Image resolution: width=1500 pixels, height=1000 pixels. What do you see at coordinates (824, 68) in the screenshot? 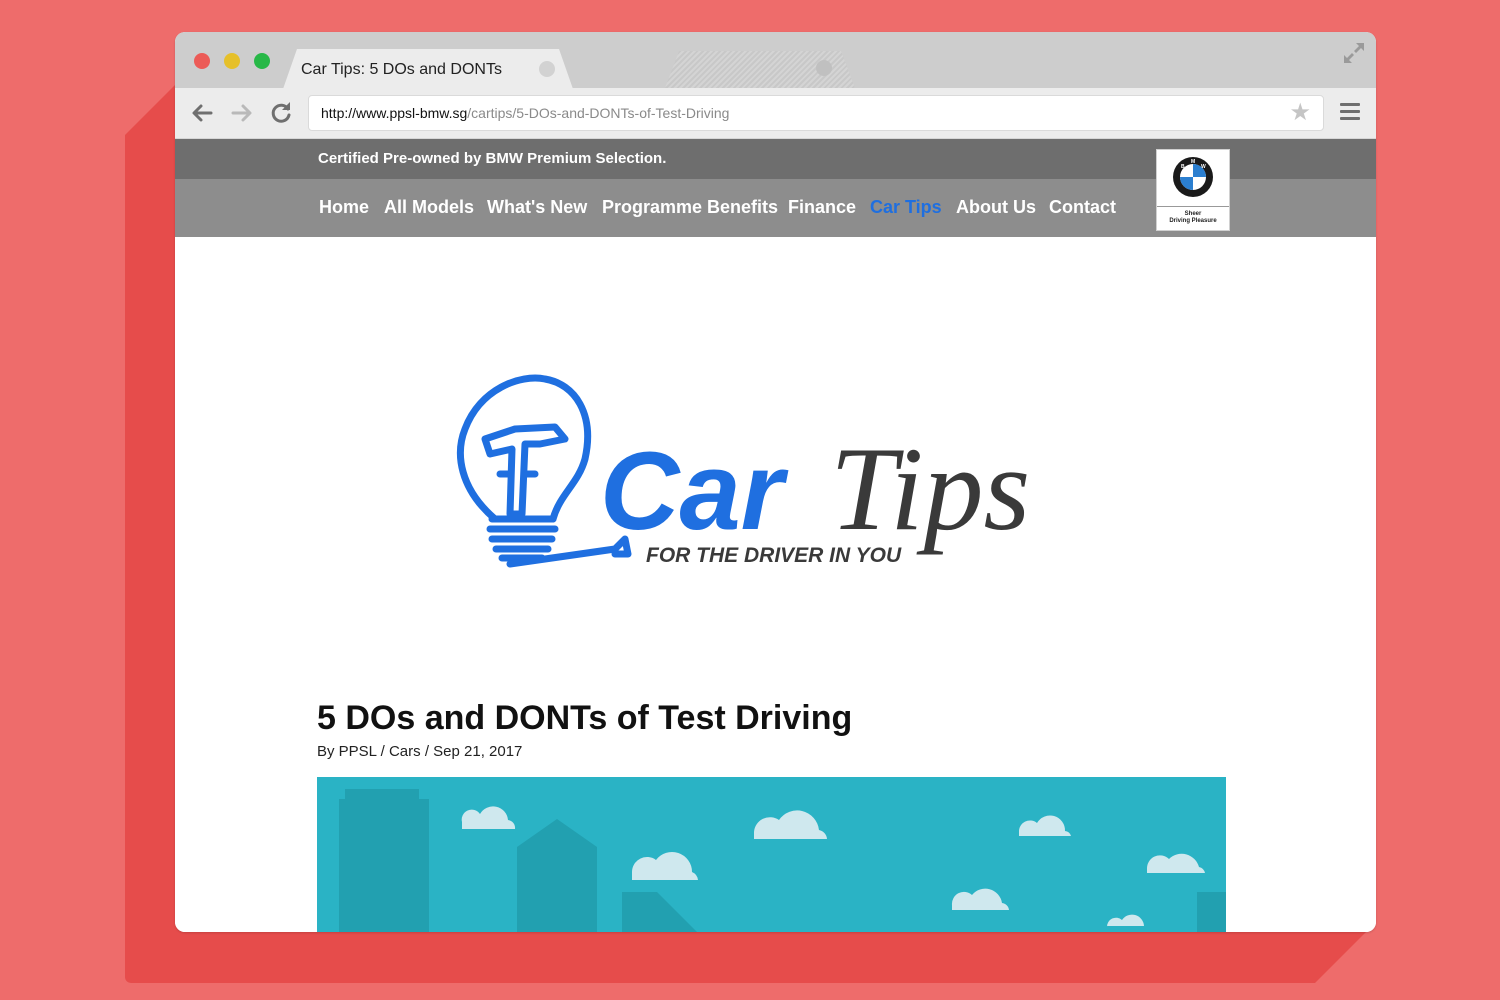
I see `new-tab-close-button` at bounding box center [824, 68].